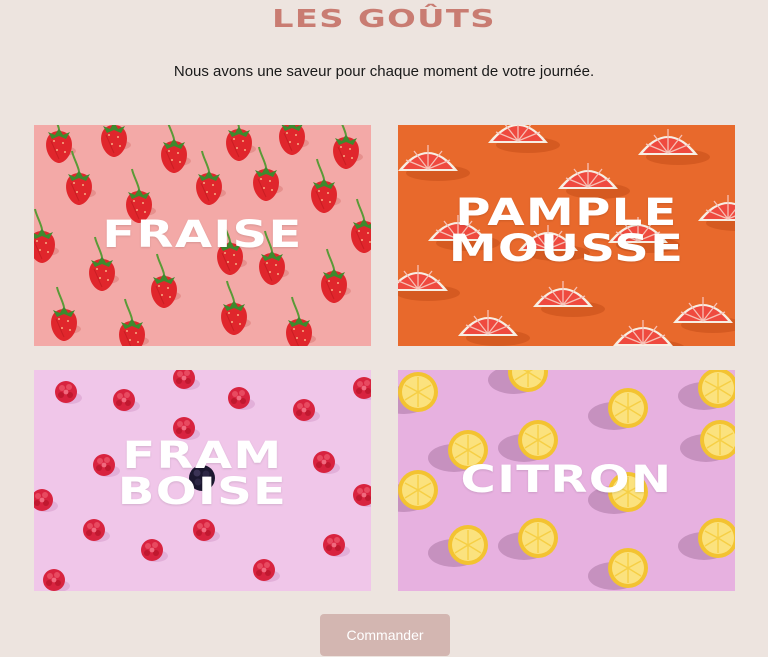  I want to click on flavor-card-citron: CITRON, so click(566, 480).